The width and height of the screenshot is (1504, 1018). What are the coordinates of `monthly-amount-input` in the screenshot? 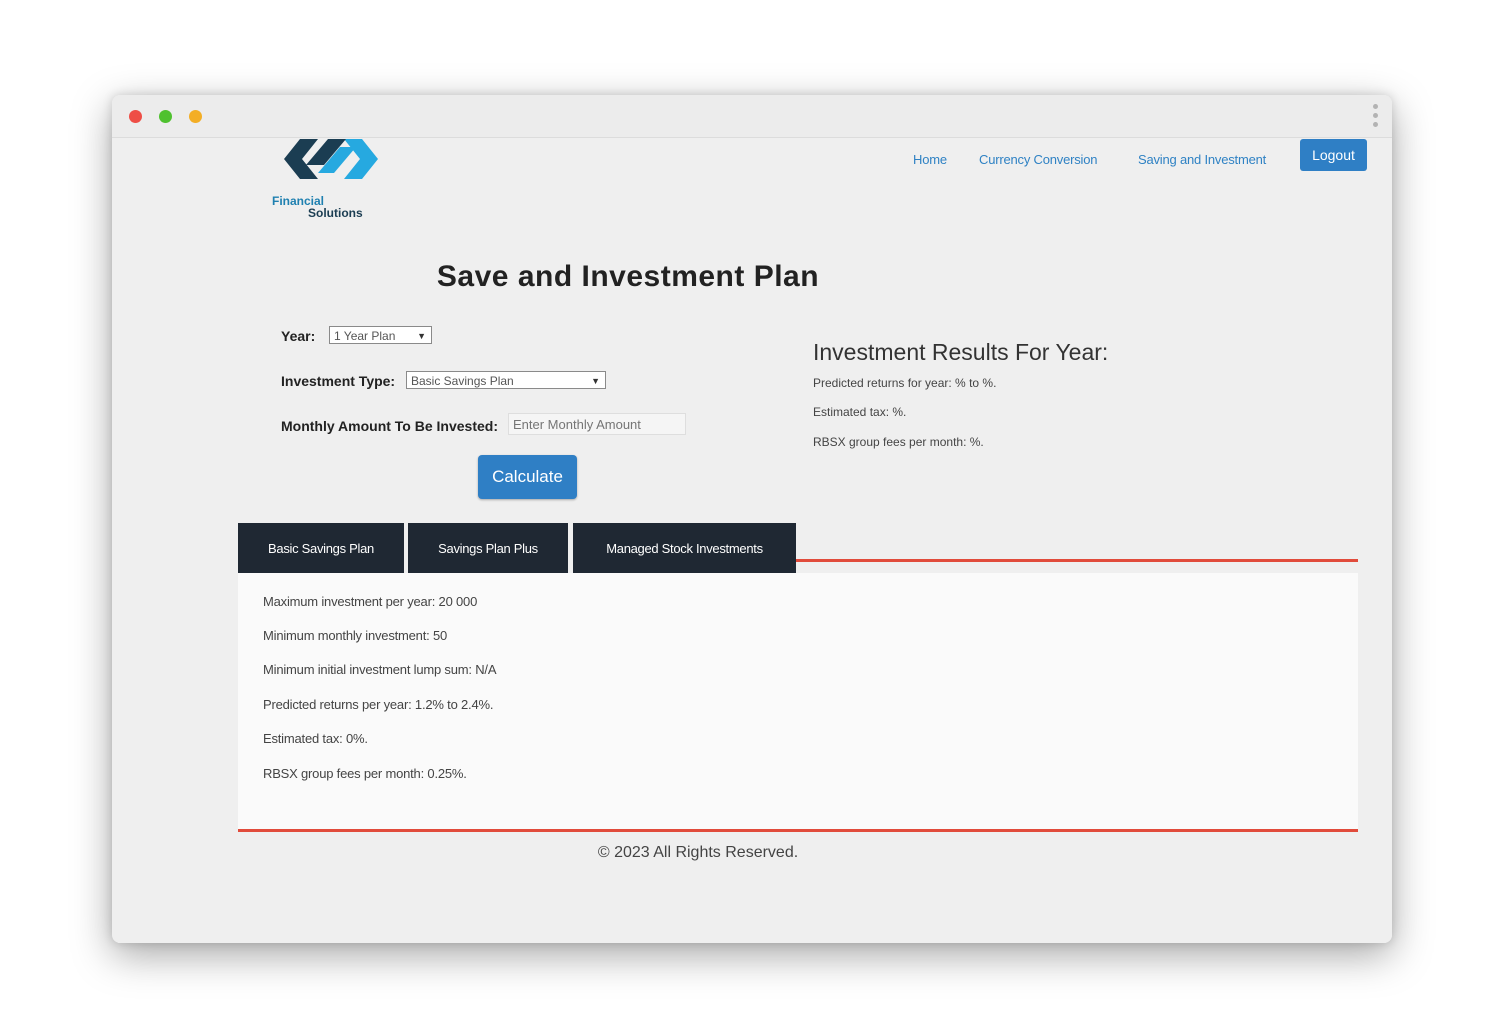 It's located at (597, 424).